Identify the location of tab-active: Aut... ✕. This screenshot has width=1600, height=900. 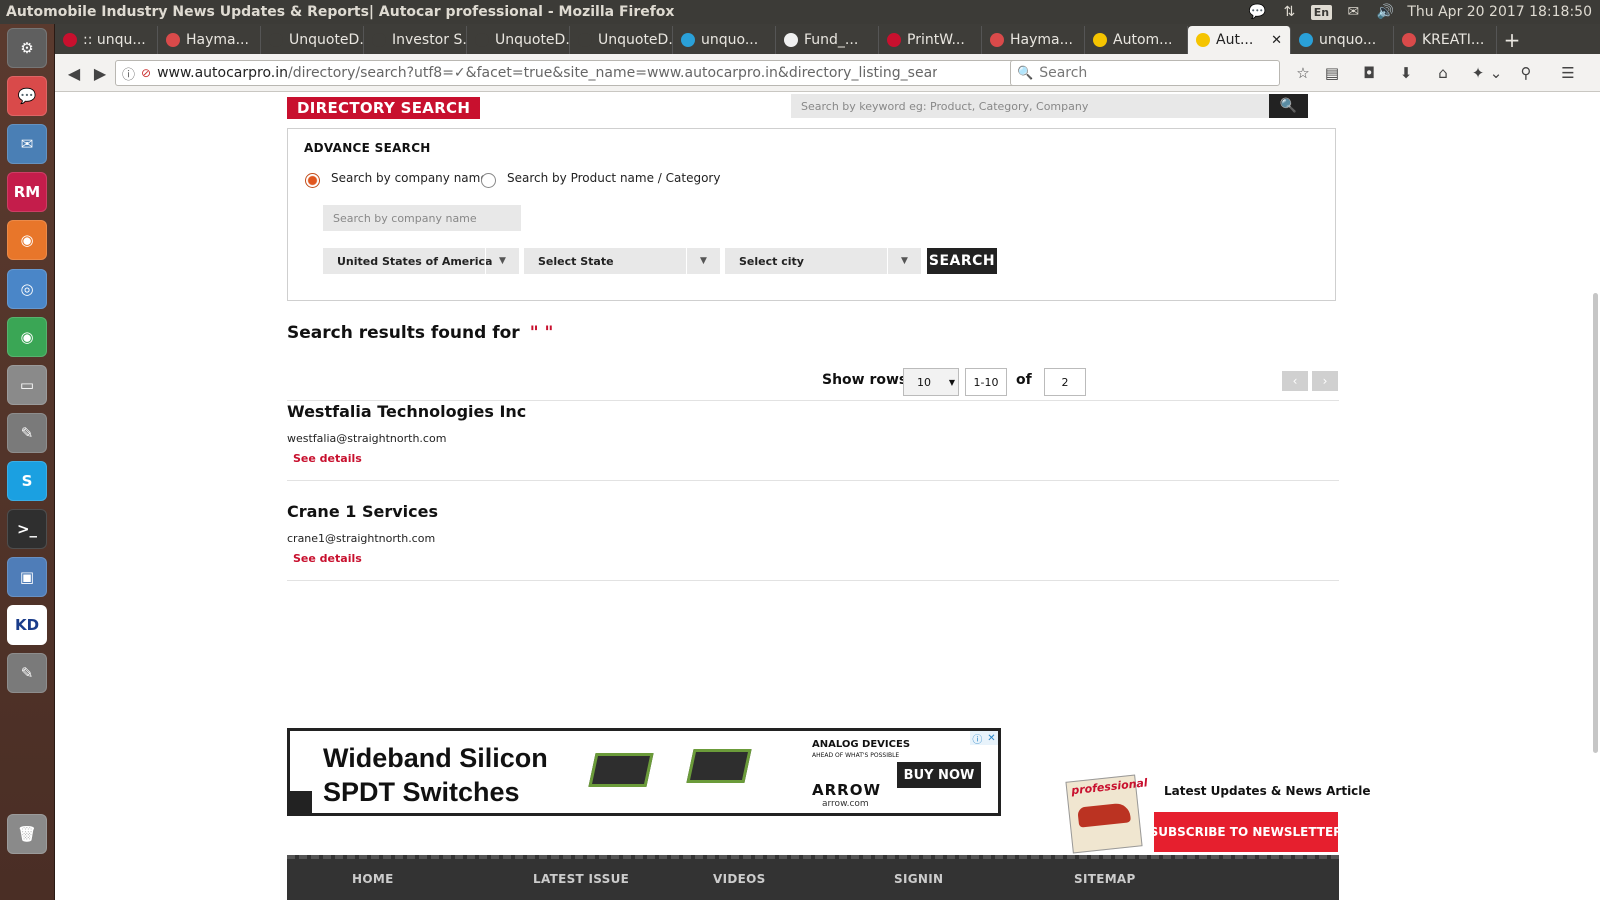
(1239, 40).